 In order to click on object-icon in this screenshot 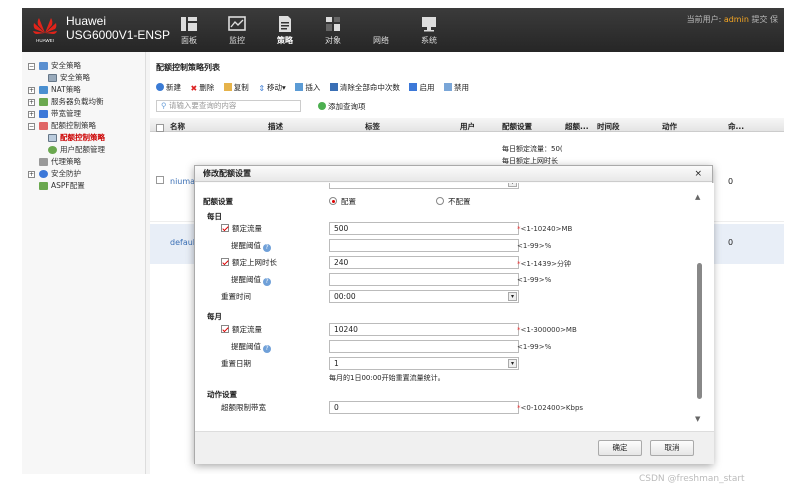, I will do `click(333, 24)`.